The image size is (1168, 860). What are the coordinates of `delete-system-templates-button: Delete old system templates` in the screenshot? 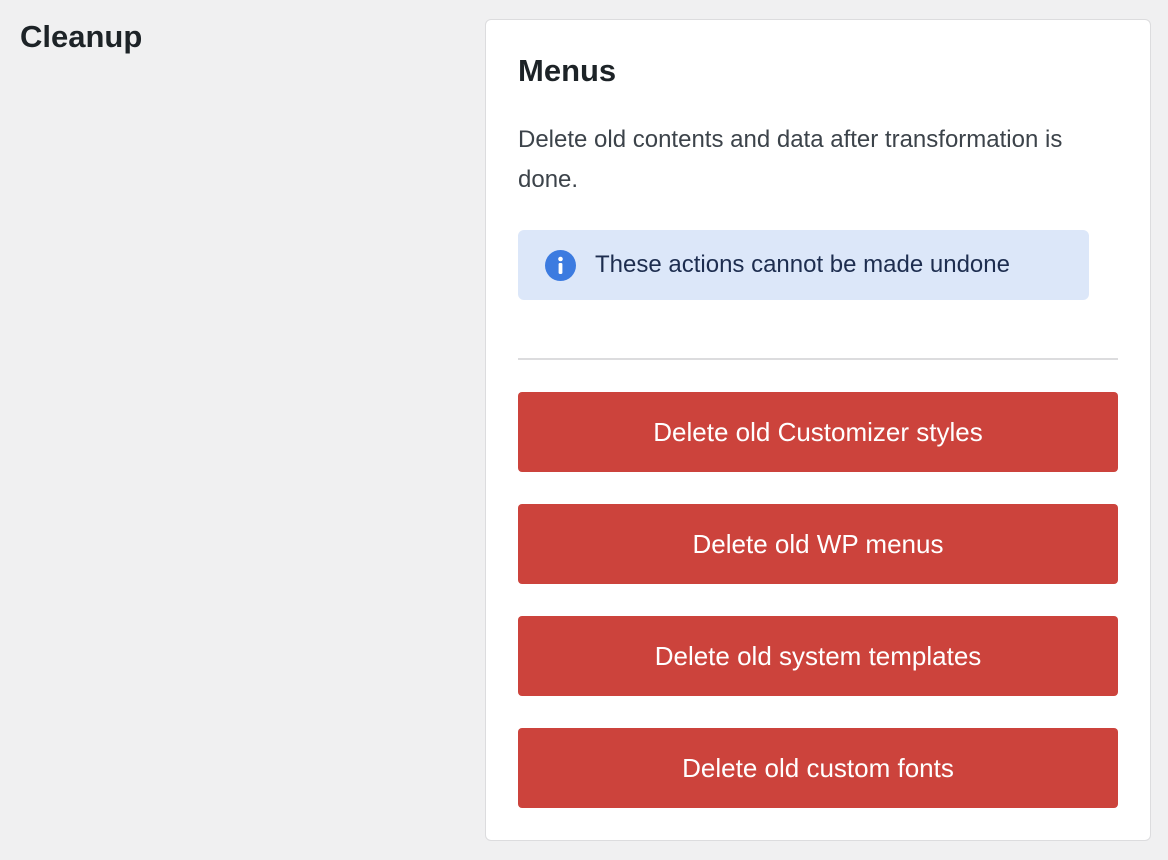 It's located at (818, 656).